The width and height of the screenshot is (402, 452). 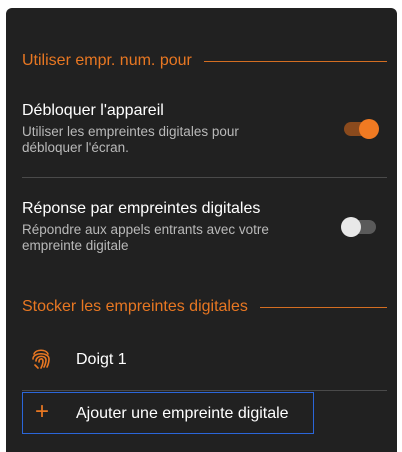 I want to click on call-answer-toggle, so click(x=358, y=227).